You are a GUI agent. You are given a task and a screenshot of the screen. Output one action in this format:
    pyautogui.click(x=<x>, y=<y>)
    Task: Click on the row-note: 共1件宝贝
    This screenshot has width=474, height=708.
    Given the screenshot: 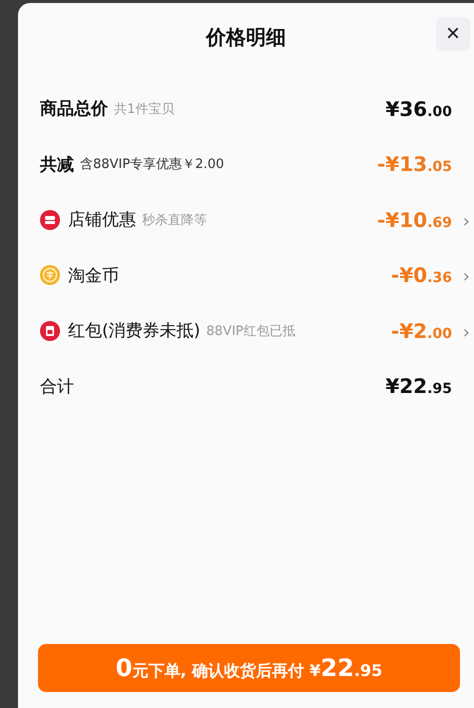 What is the action you would take?
    pyautogui.click(x=144, y=109)
    